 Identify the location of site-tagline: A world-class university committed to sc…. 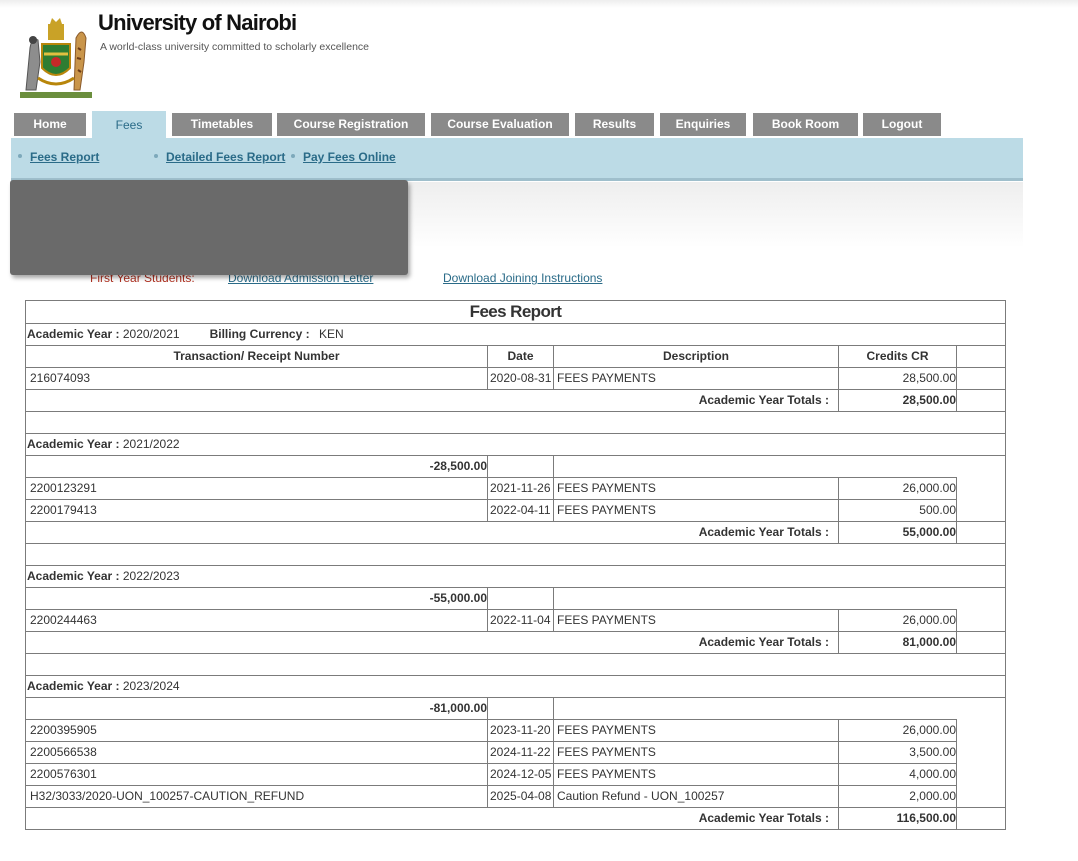
(235, 47).